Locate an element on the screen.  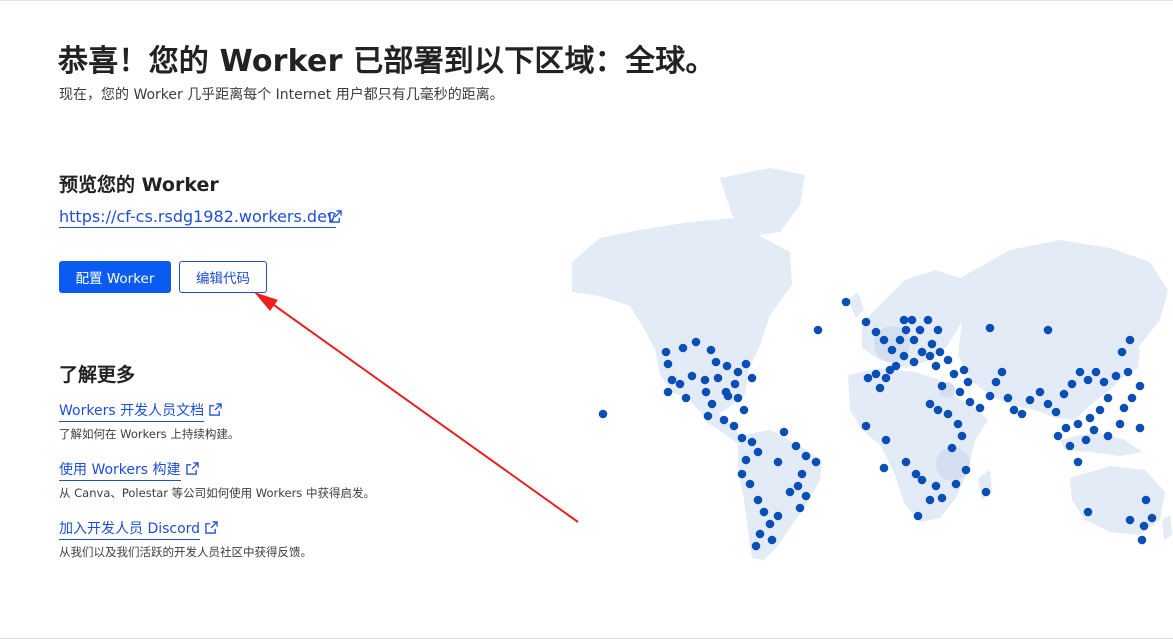
docs-link: Workers 开发人员文档 is located at coordinates (132, 411).